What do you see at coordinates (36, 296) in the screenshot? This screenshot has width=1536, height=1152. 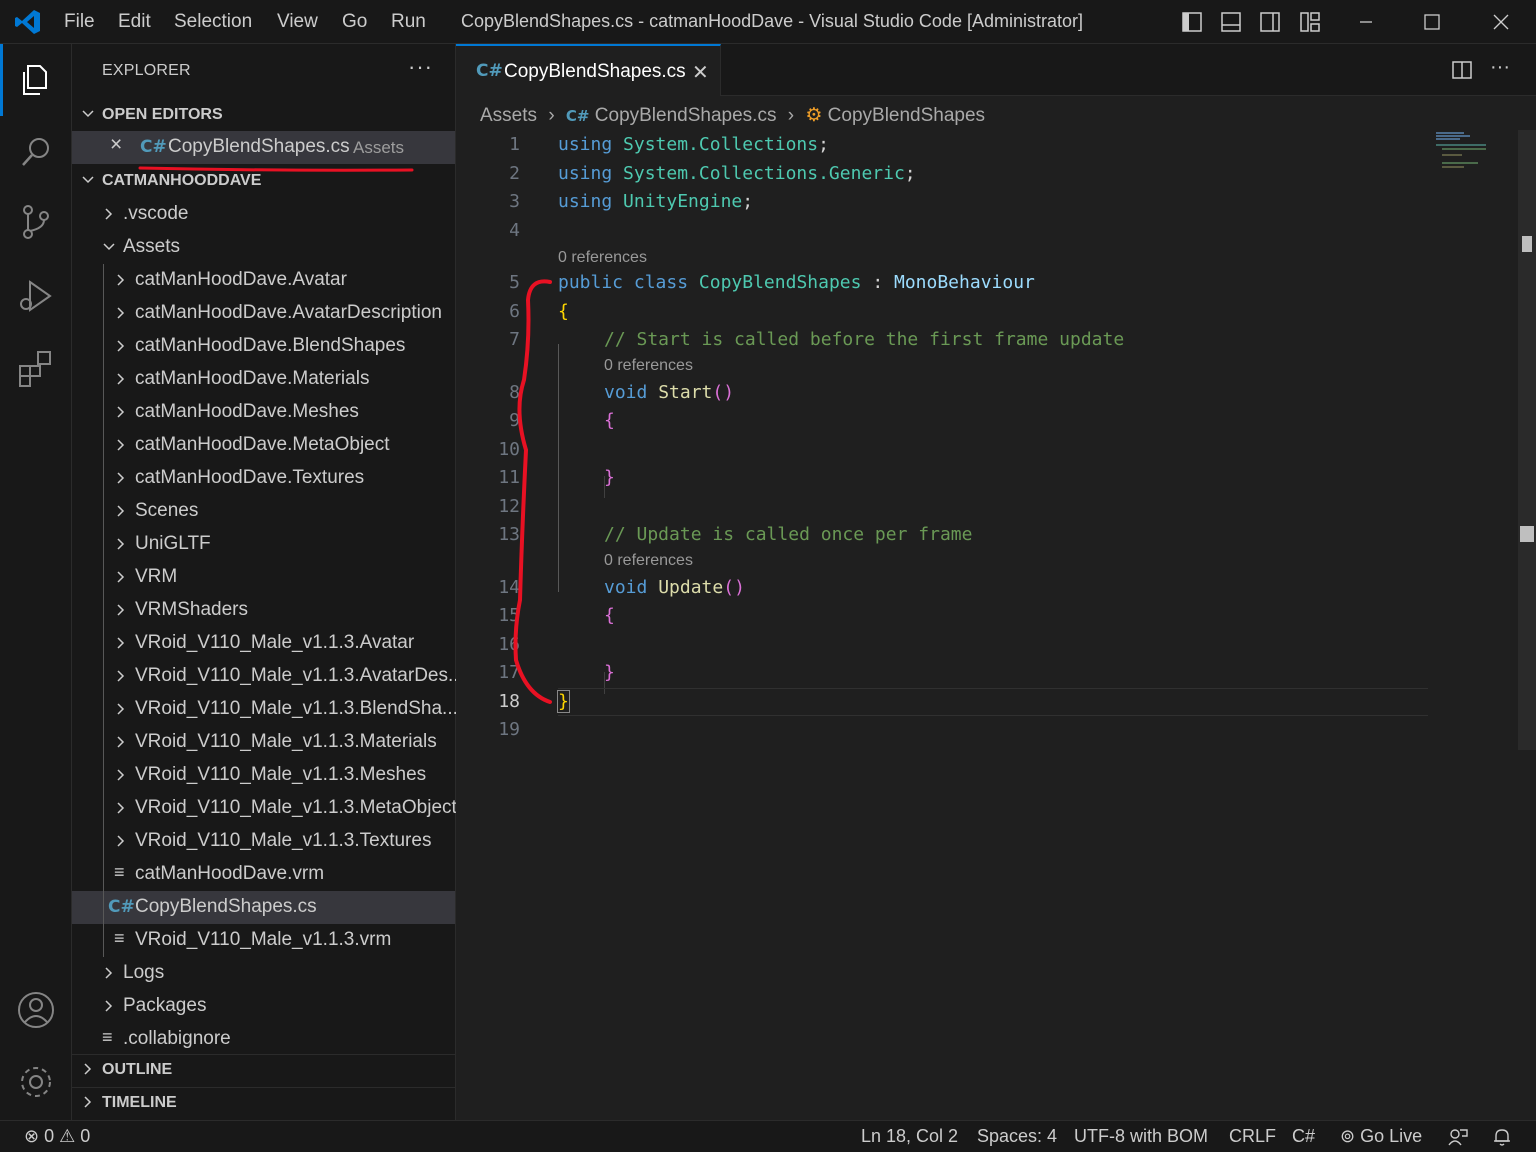 I see `run-debug-icon` at bounding box center [36, 296].